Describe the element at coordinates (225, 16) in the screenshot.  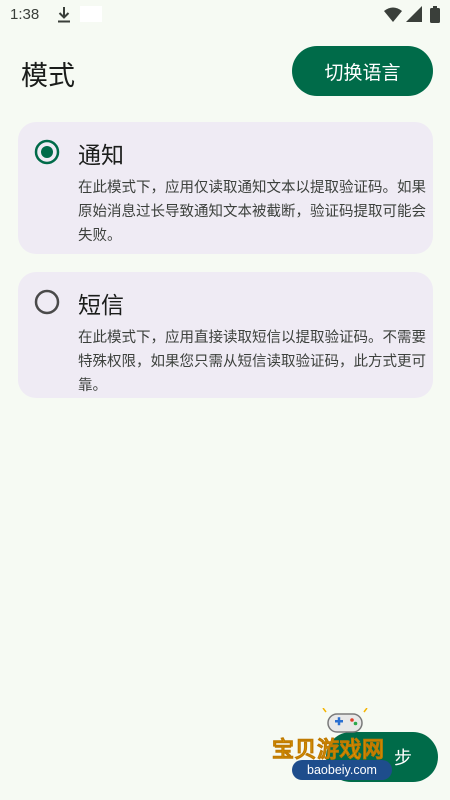
I see `status-bar: 1:38` at that location.